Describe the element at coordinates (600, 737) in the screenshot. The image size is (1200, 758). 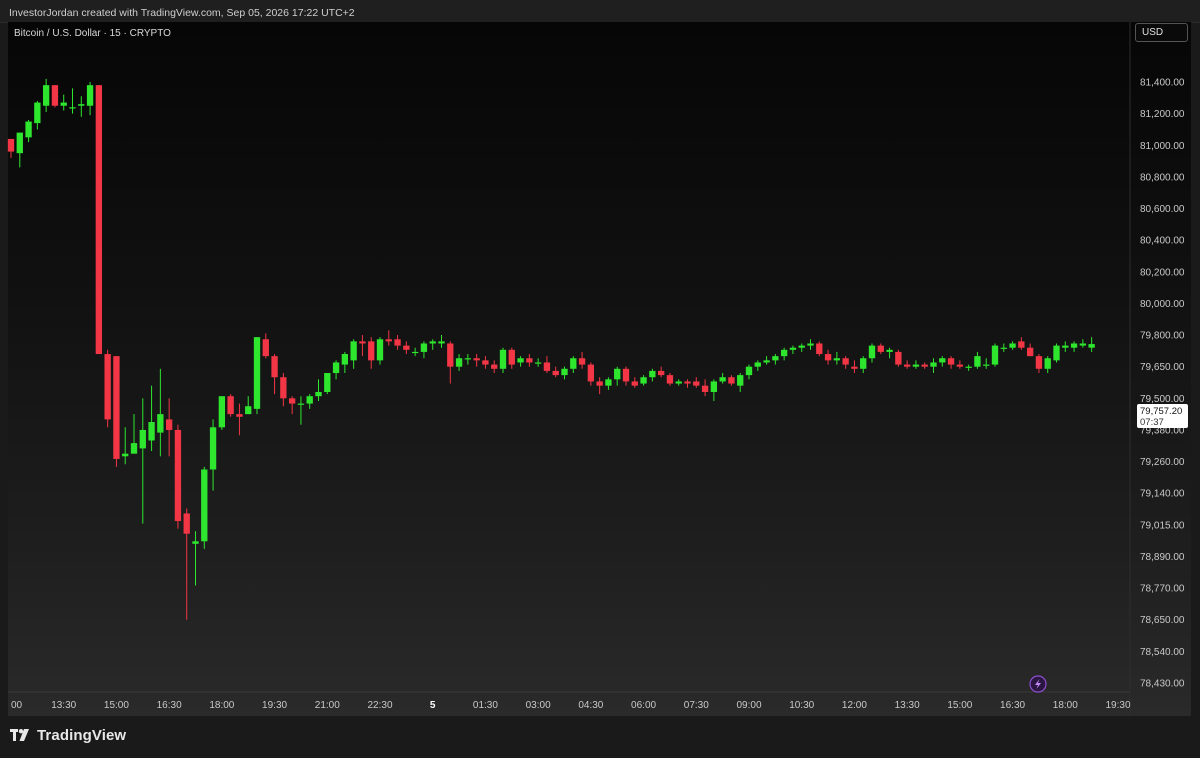
I see `footer: TradingView` at that location.